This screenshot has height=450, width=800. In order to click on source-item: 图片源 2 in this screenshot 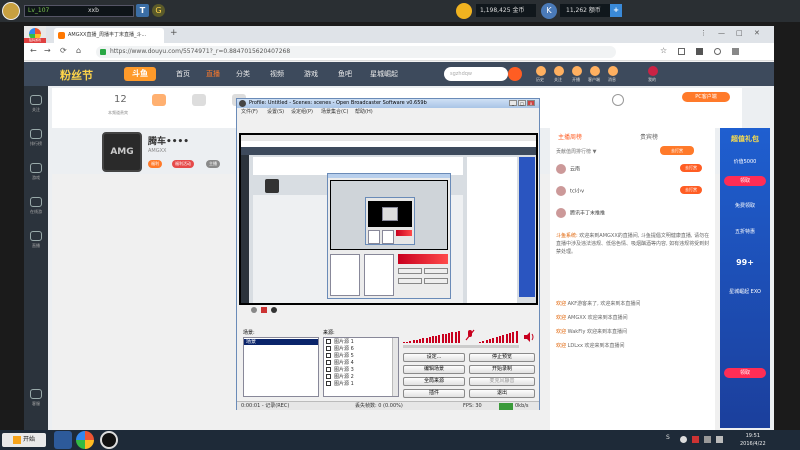, I will do `click(340, 377)`.